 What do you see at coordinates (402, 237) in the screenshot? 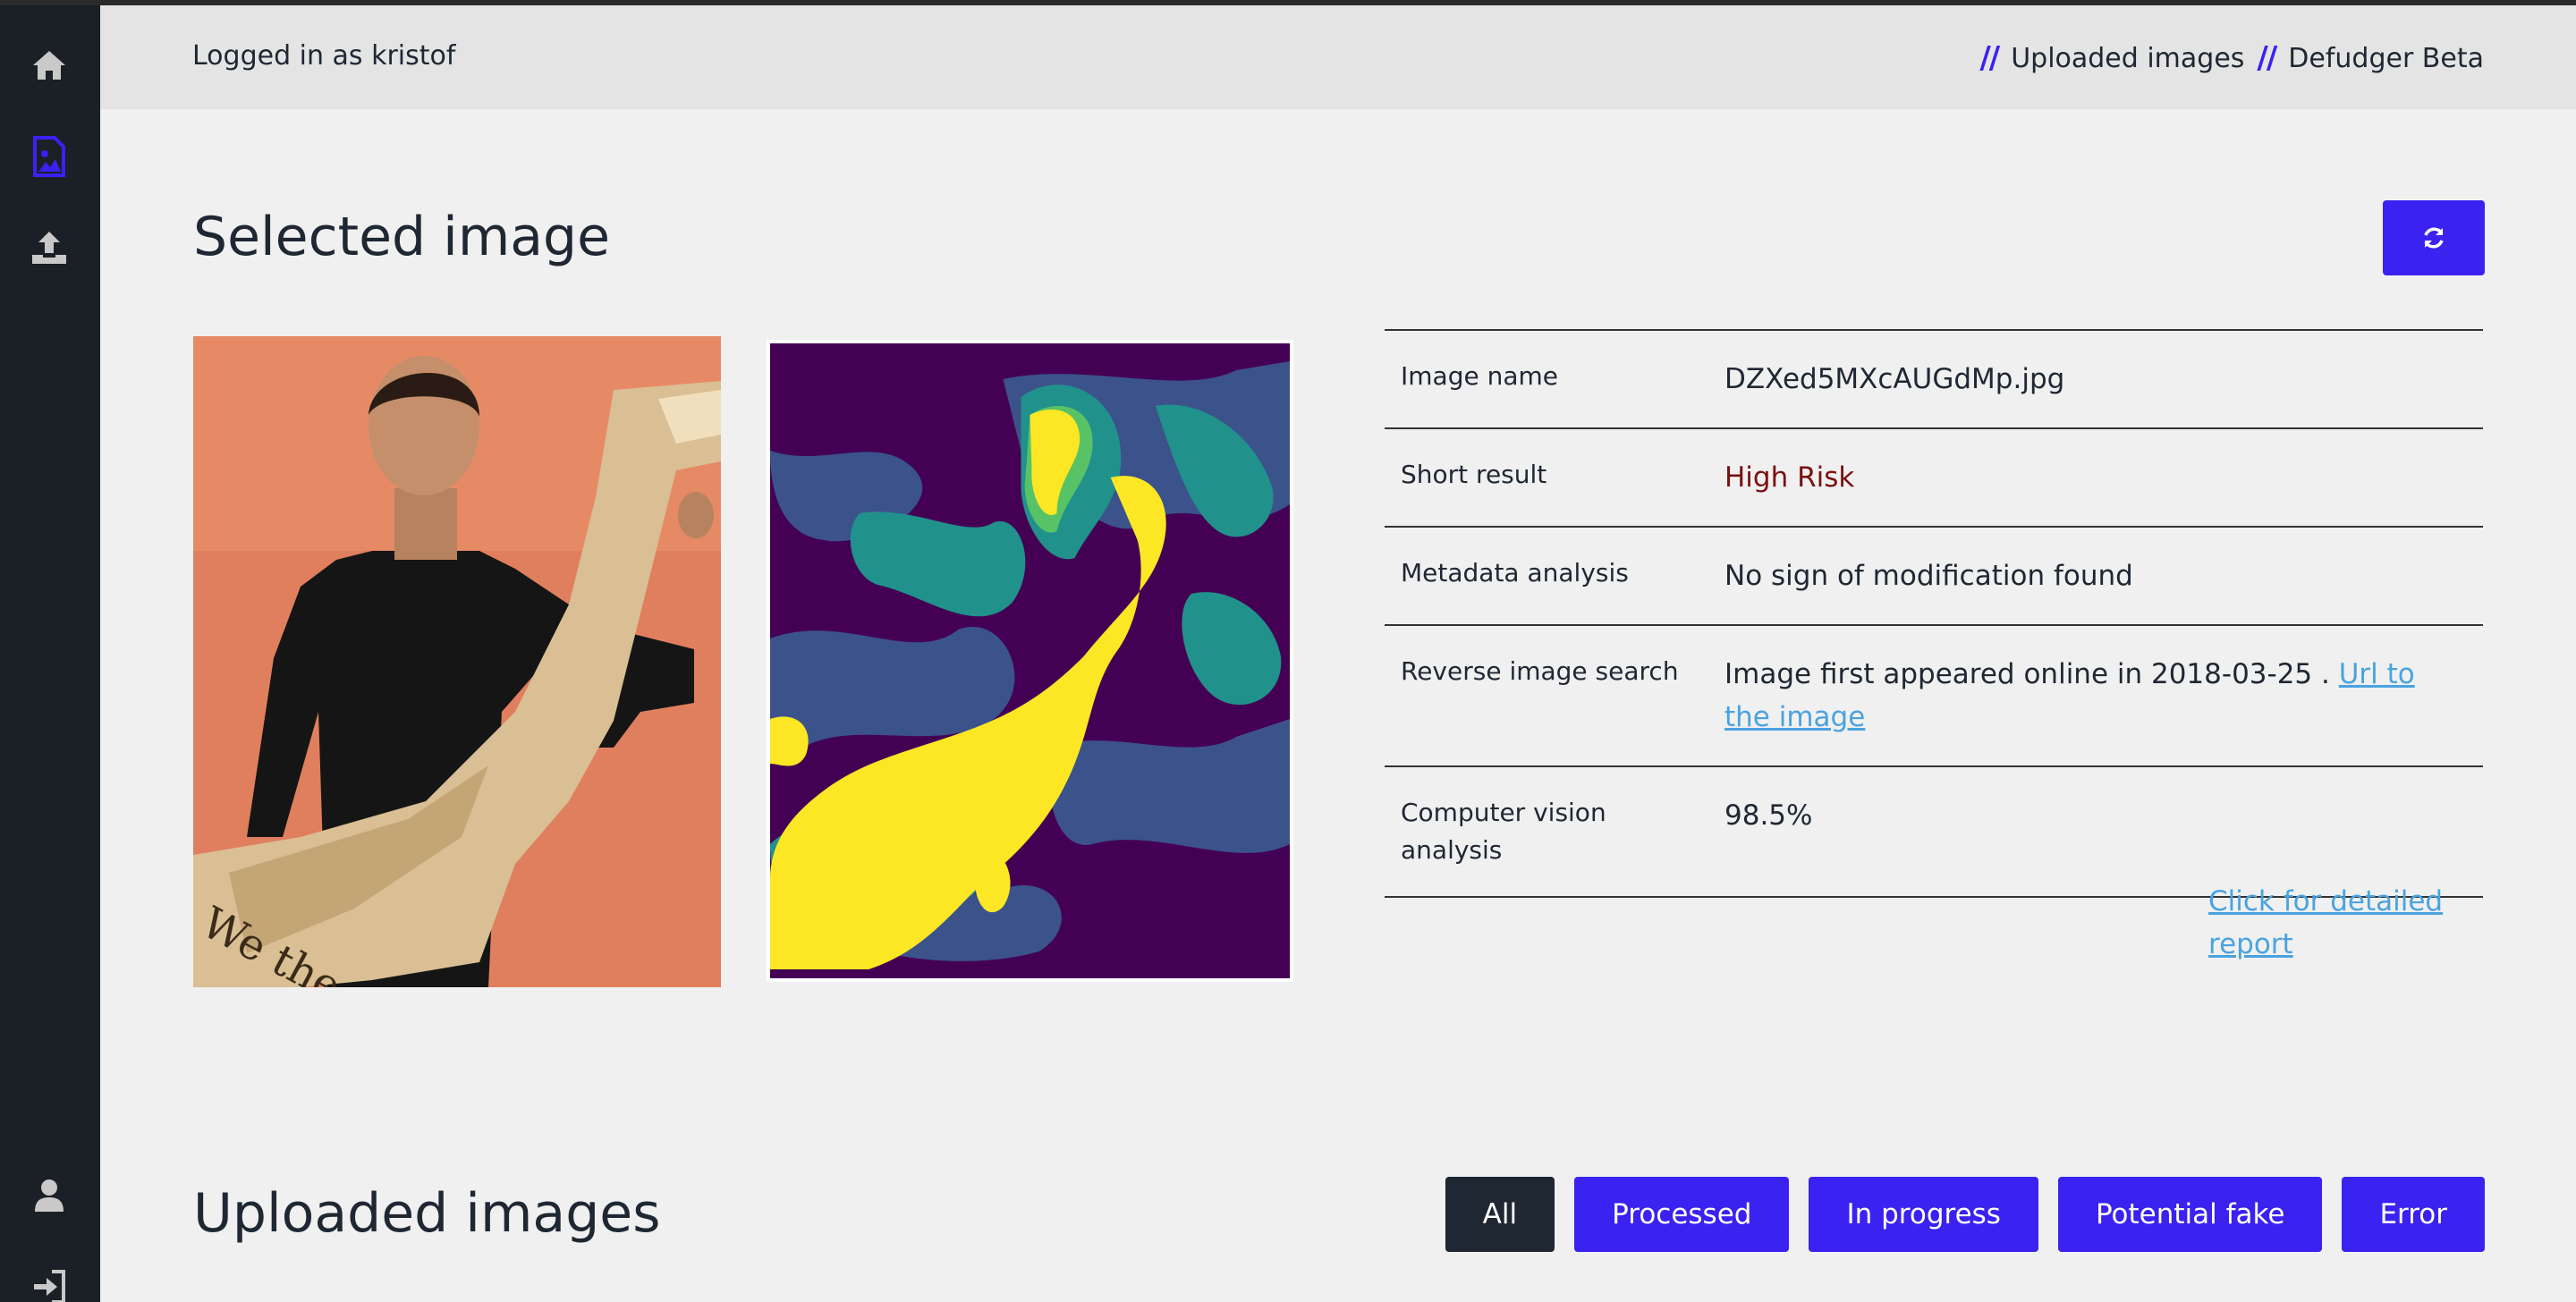
I see `selected-image-title: Selected image` at bounding box center [402, 237].